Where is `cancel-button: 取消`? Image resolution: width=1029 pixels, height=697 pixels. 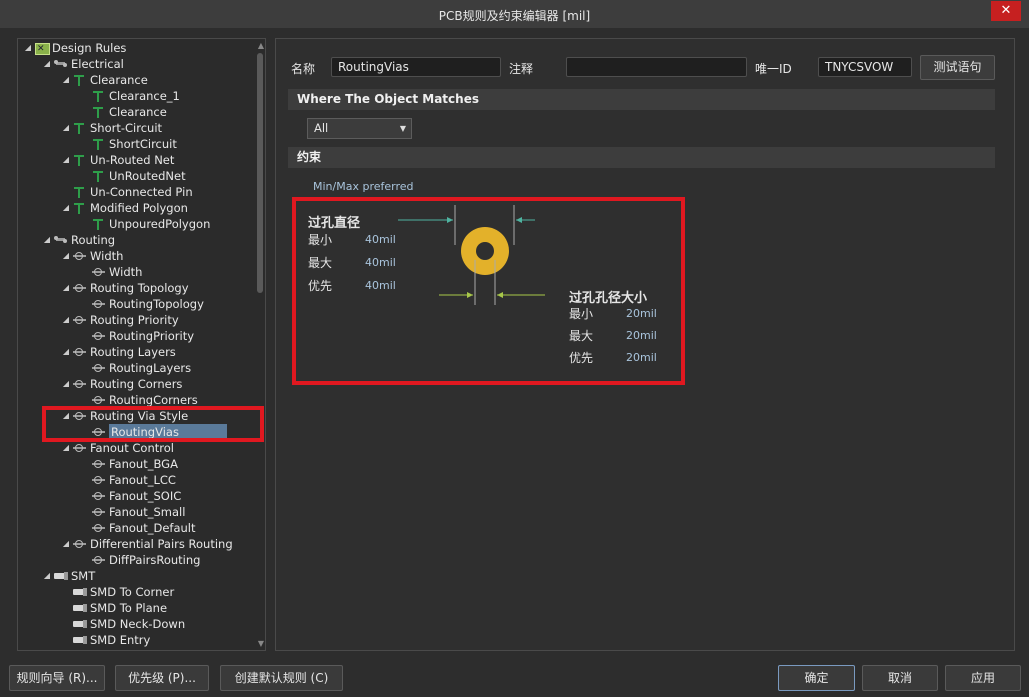 cancel-button: 取消 is located at coordinates (900, 678).